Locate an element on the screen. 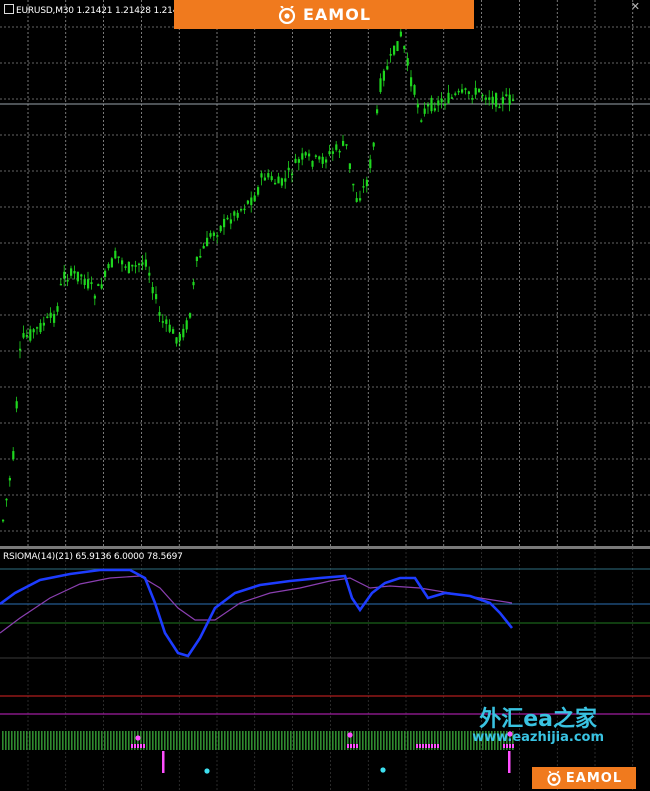 The height and width of the screenshot is (791, 650). chart-symbol-header: EURUSD,M30 1.21421 1.21428 1.214 is located at coordinates (91, 10).